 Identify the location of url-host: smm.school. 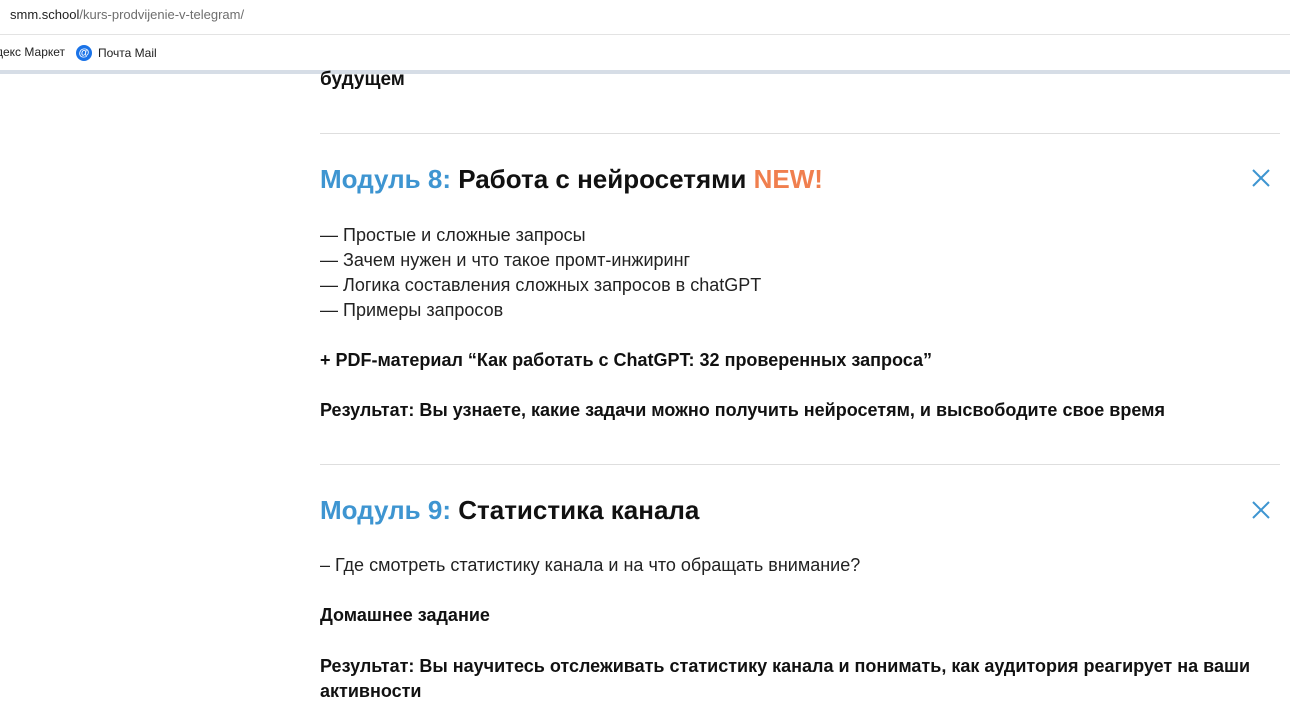
(45, 14).